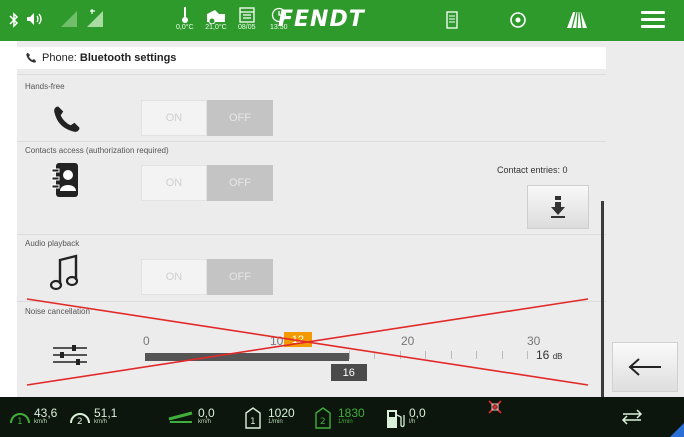  I want to click on panel-header: Phone: Bluetooth settings, so click(311, 58).